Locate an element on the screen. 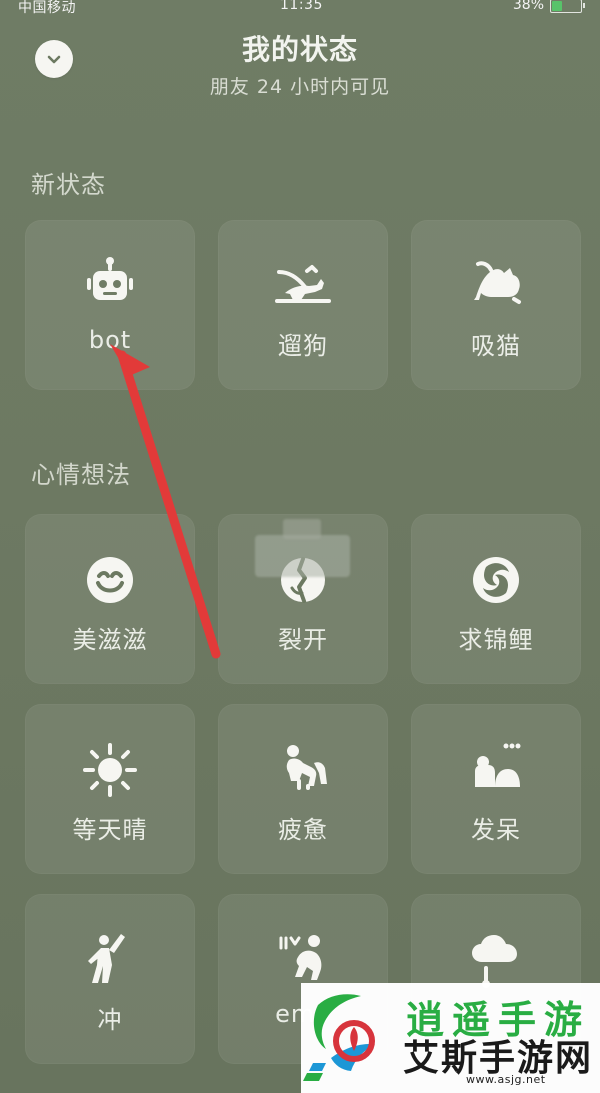 This screenshot has width=600, height=1093. mood-tile-daydream: 发呆 is located at coordinates (496, 789).